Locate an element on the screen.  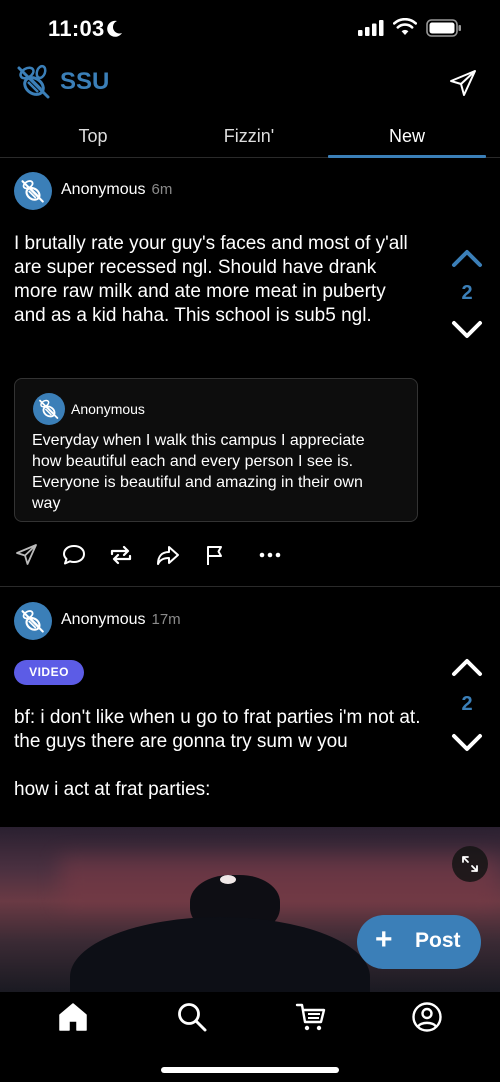
bottom-nav is located at coordinates (250, 1037).